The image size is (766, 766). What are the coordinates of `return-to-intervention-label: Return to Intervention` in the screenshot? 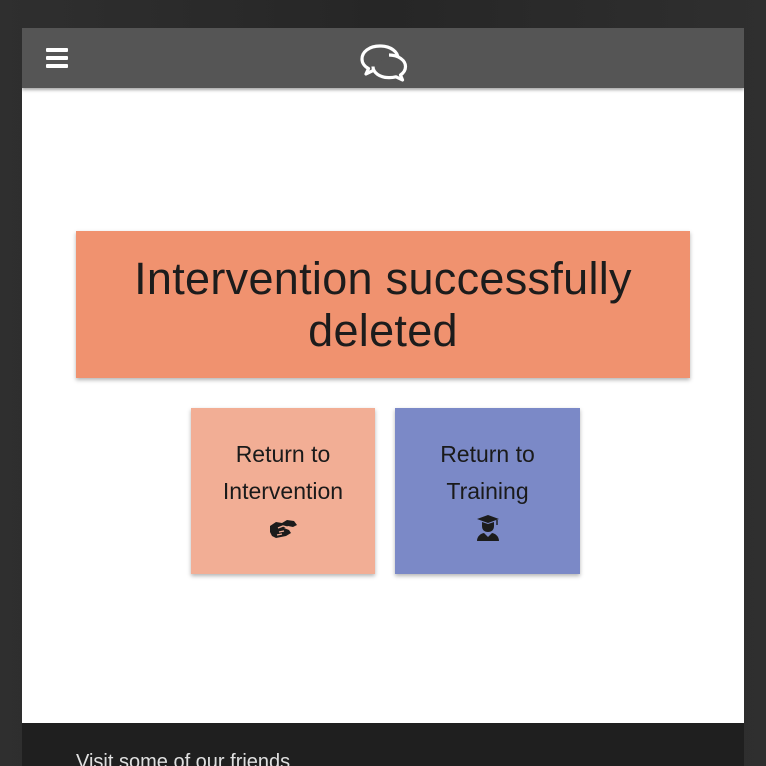 It's located at (283, 472).